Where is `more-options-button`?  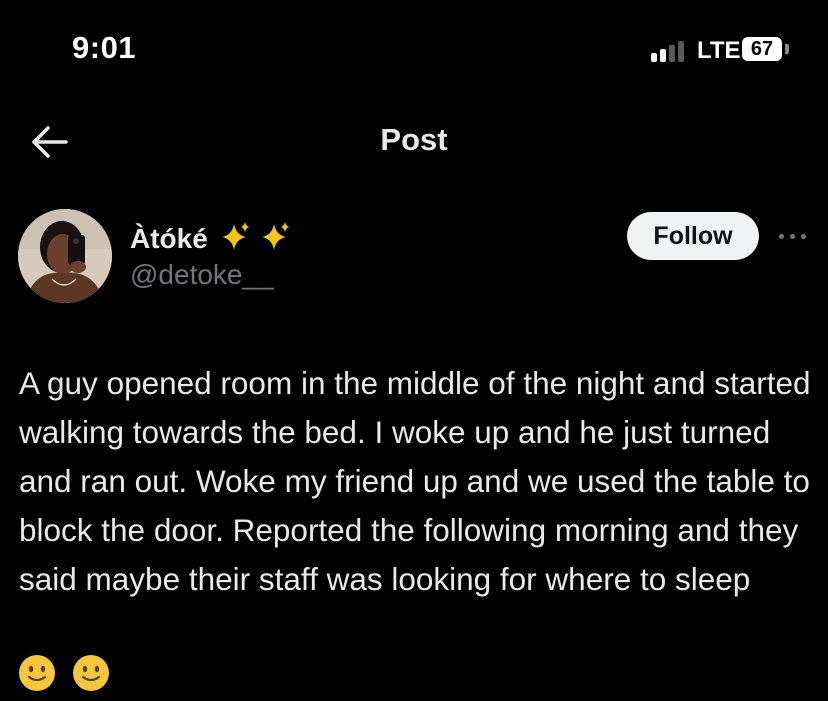 more-options-button is located at coordinates (793, 237).